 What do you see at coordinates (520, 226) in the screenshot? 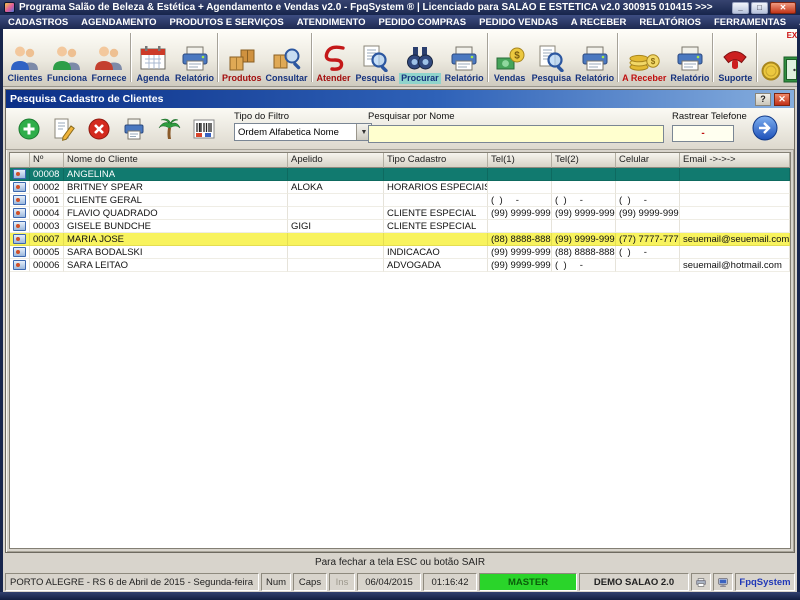
I see `client-tel1` at bounding box center [520, 226].